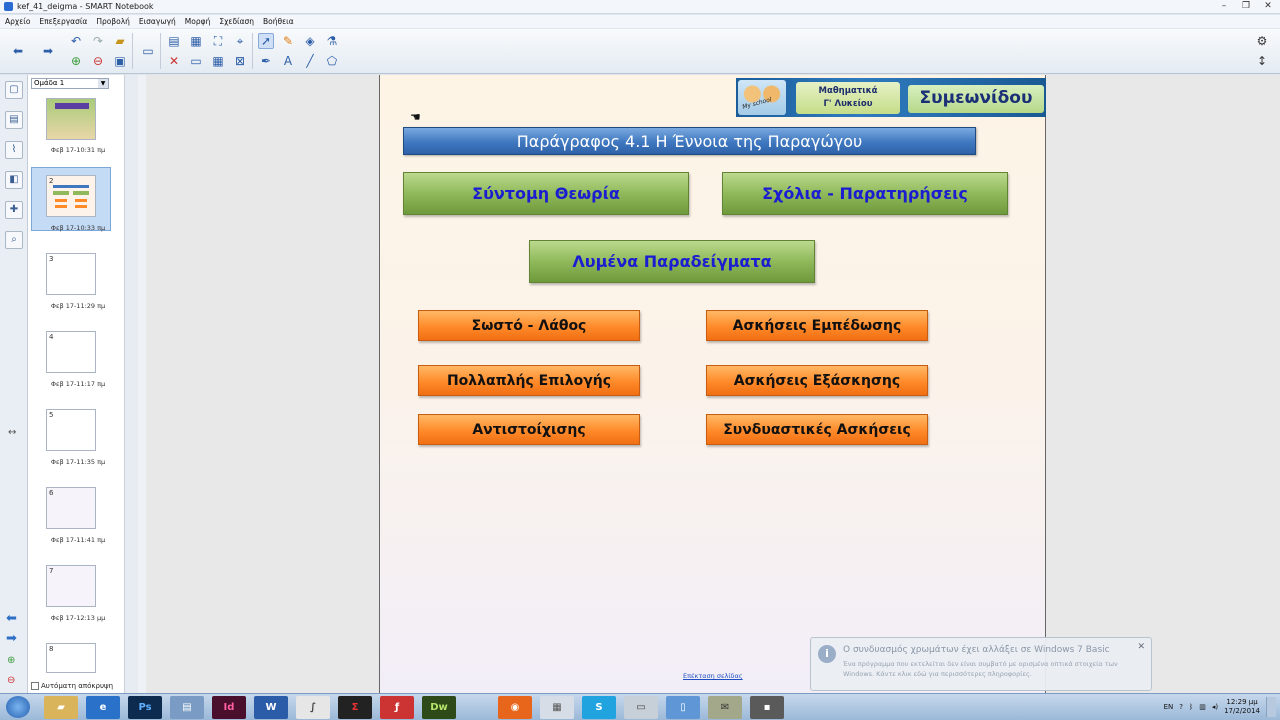  What do you see at coordinates (1215, 707) in the screenshot?
I see `volume-icon: ◂)` at bounding box center [1215, 707].